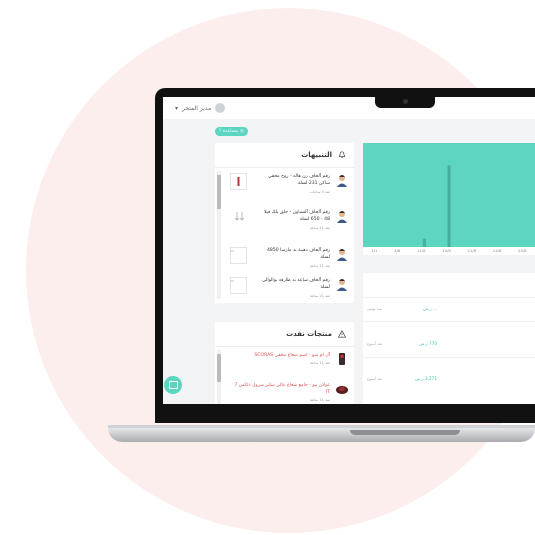  I want to click on chart-x-tick-label: 25/8, so click(522, 250).